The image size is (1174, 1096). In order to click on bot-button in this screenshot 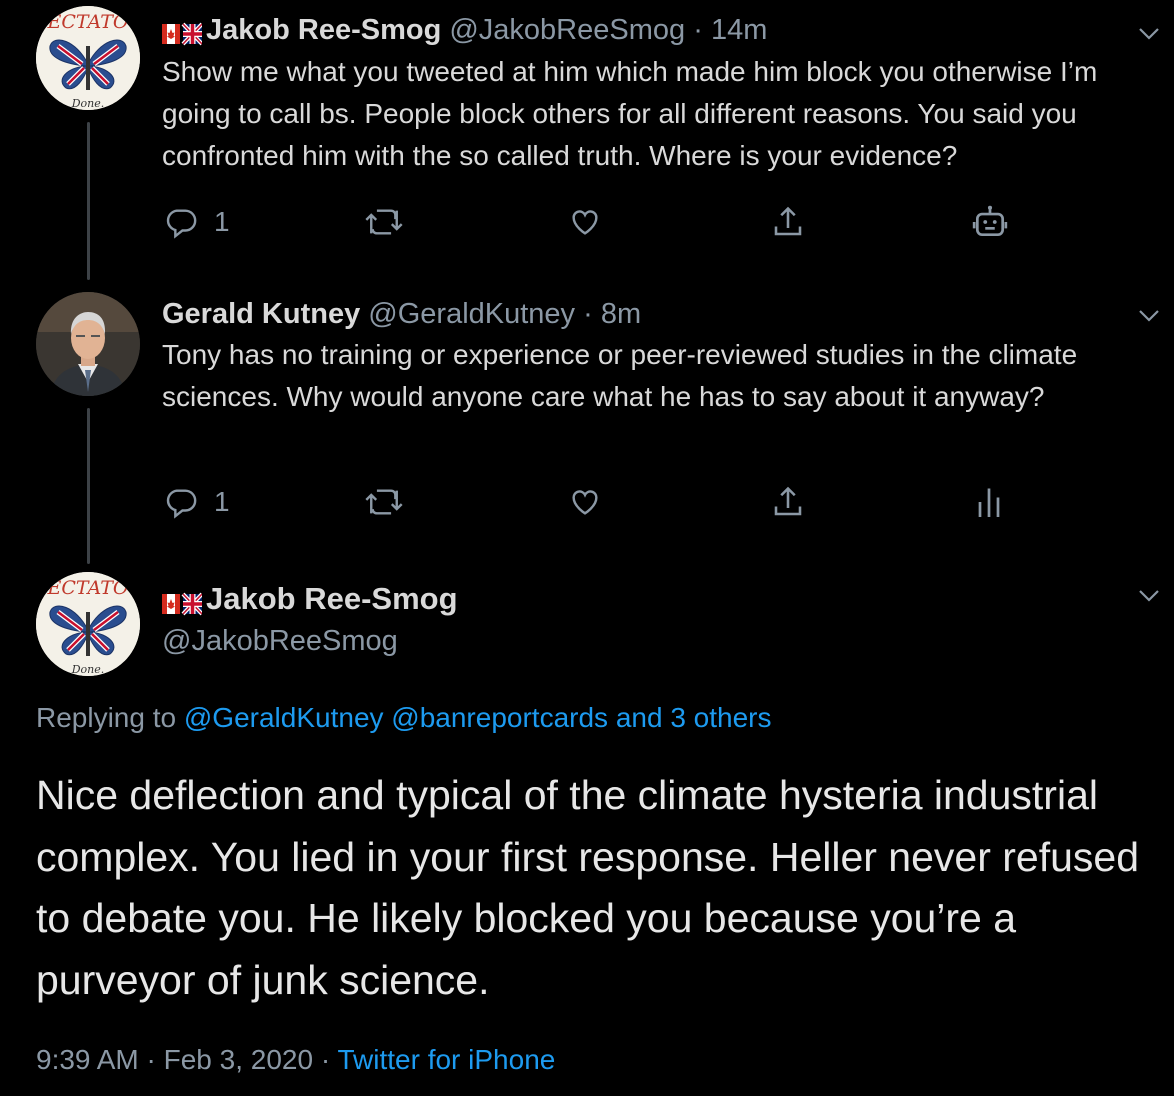, I will do `click(990, 222)`.